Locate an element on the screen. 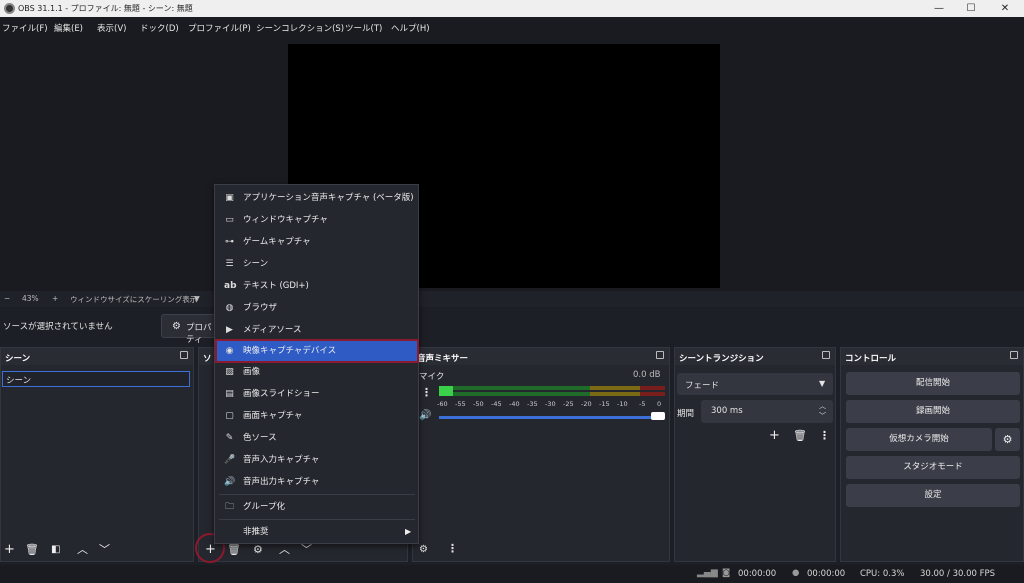 This screenshot has height=583, width=1024. menu-view: 表示(V) is located at coordinates (111, 28).